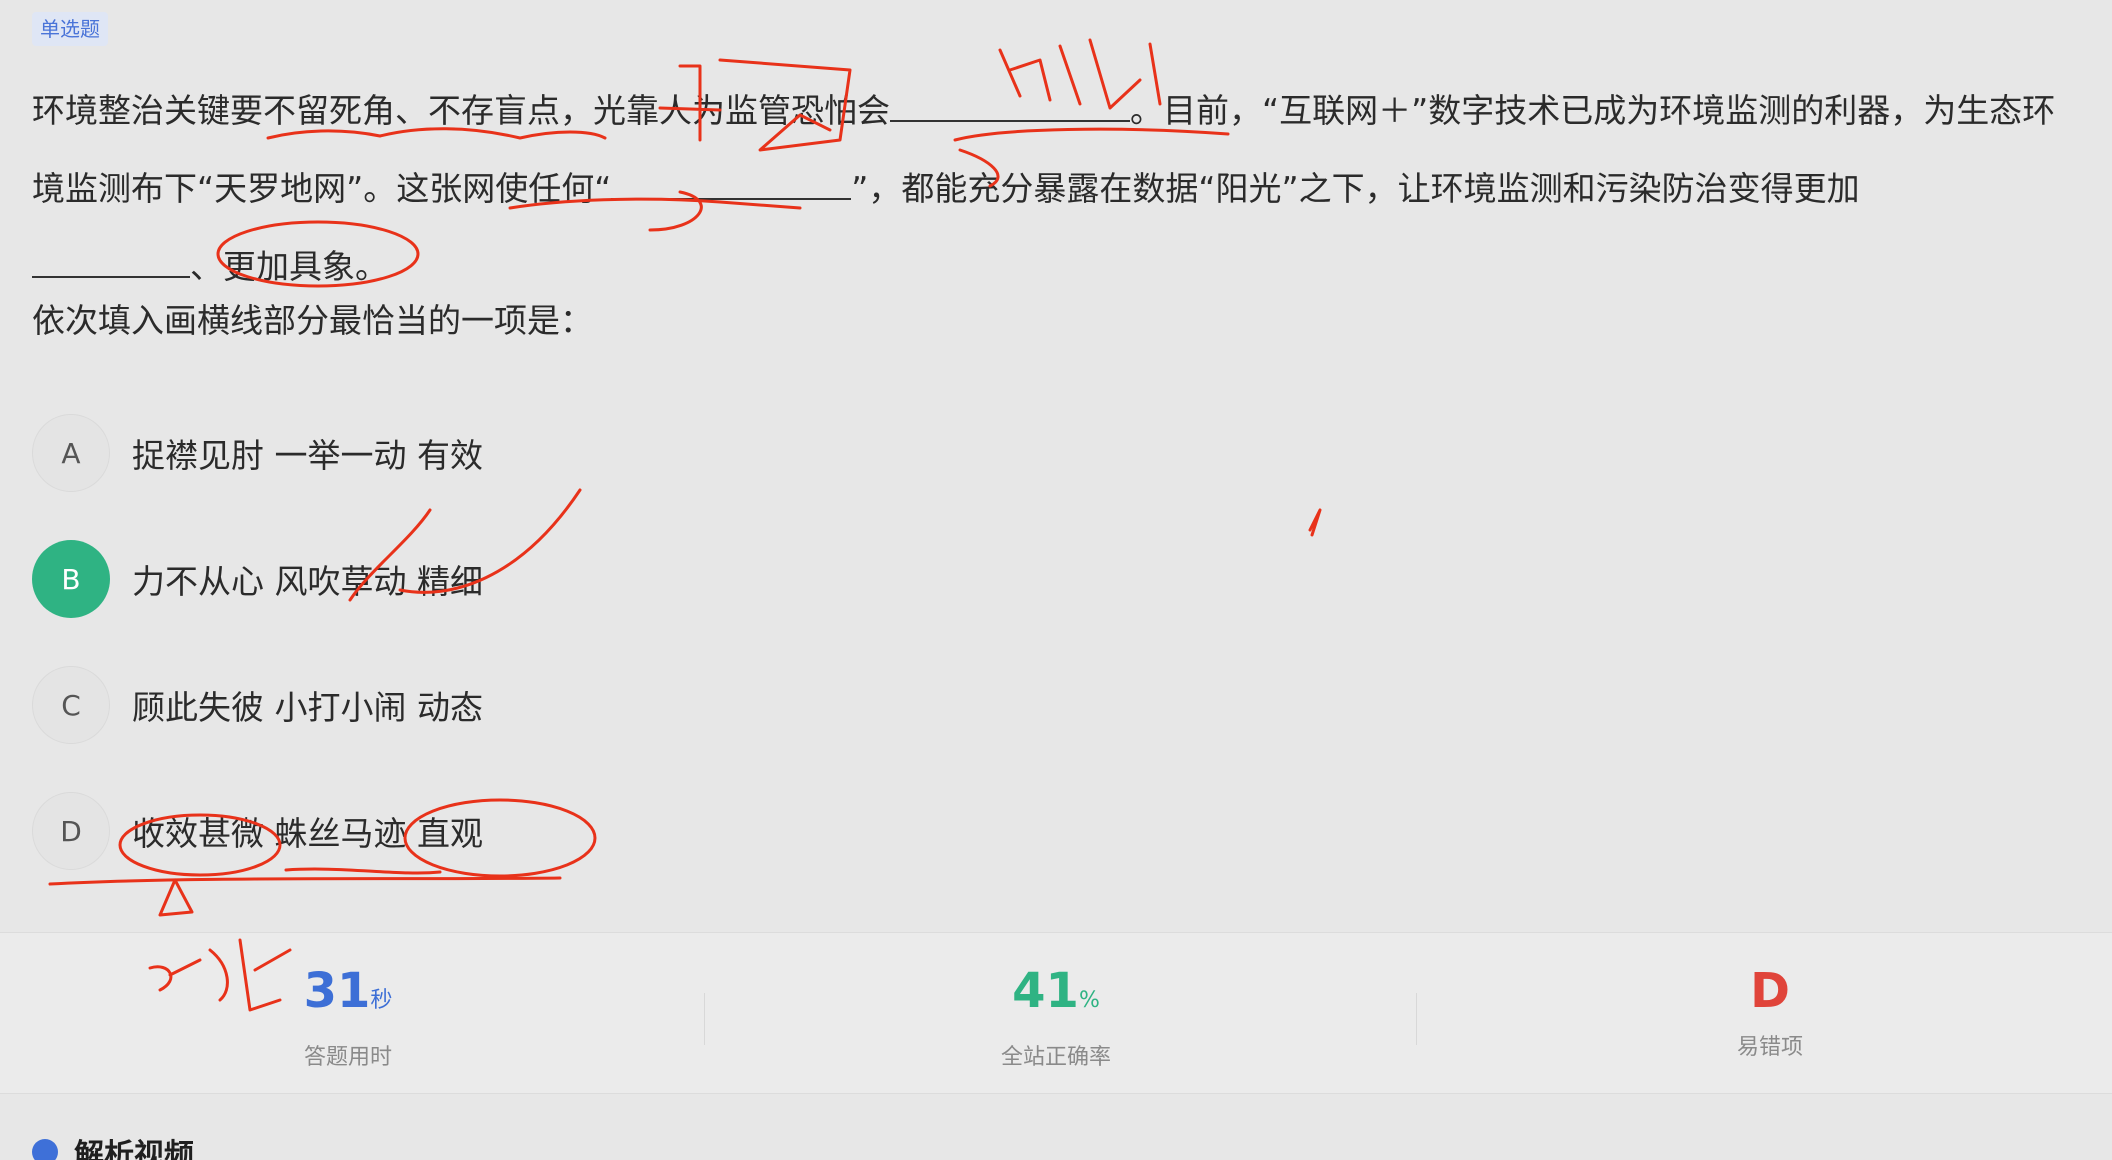 The width and height of the screenshot is (2112, 1160). I want to click on question-text-1: 环境整治关键要不留死角、不存盲点，光靠人为监管恐怕会, so click(461, 110).